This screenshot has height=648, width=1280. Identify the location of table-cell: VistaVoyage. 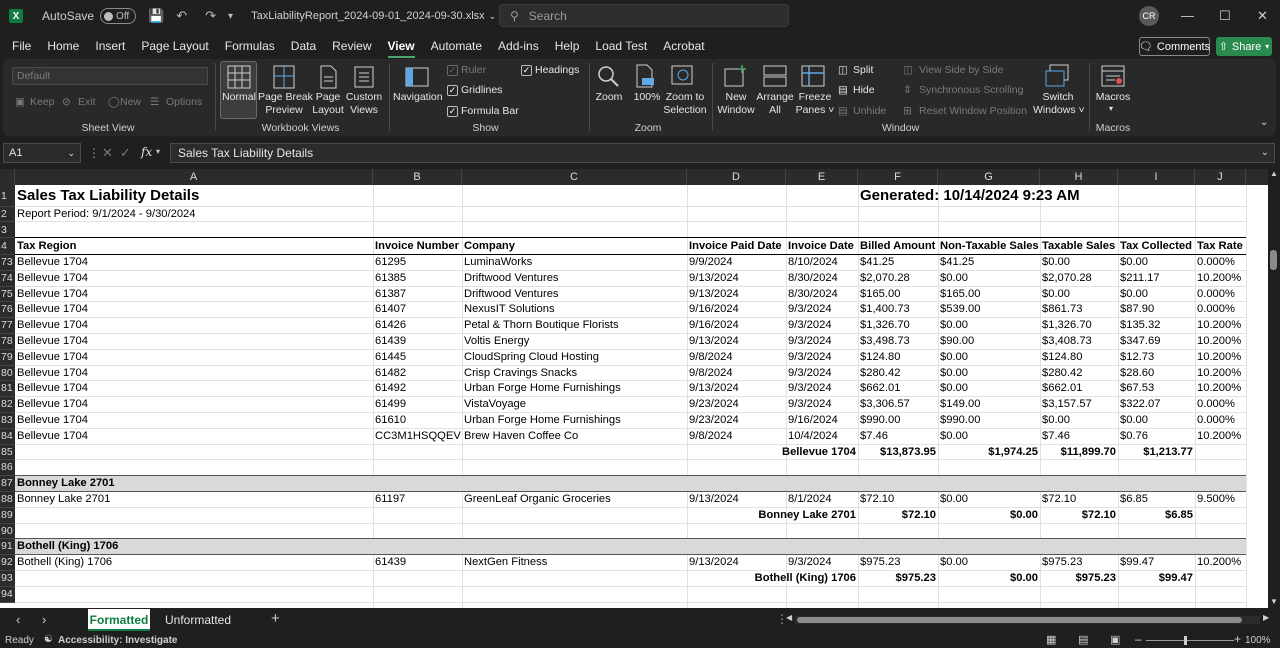
(574, 405).